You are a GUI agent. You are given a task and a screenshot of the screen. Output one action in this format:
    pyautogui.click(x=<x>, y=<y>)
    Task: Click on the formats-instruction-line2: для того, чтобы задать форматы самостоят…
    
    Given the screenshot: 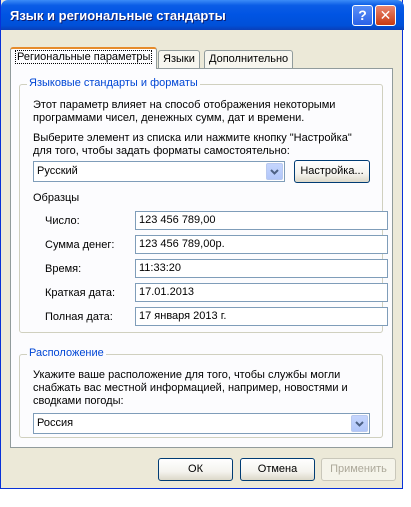 What is the action you would take?
    pyautogui.click(x=161, y=151)
    